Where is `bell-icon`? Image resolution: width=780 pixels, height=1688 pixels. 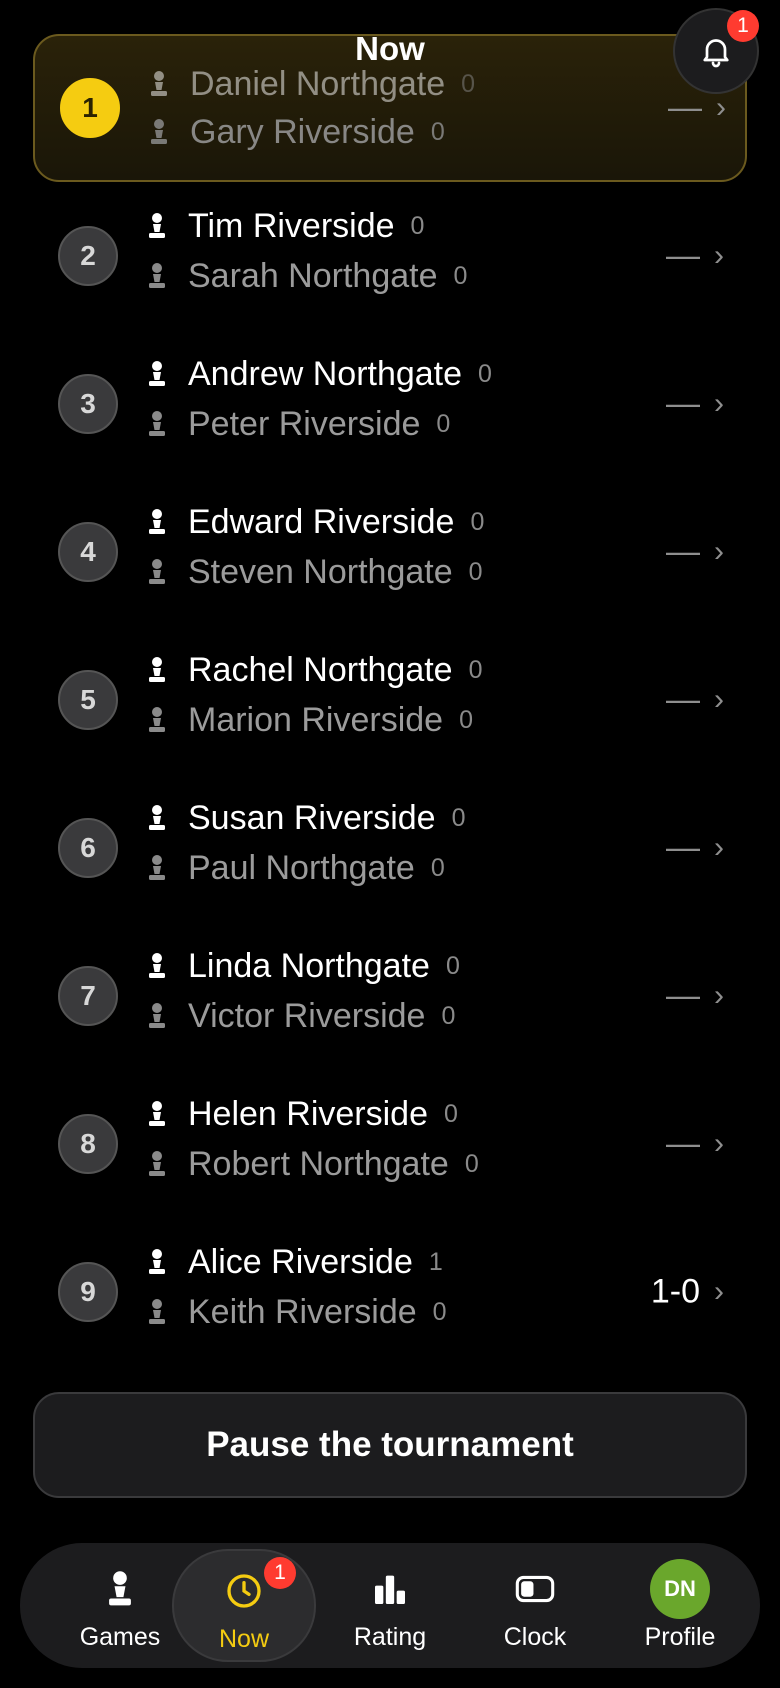 bell-icon is located at coordinates (716, 53).